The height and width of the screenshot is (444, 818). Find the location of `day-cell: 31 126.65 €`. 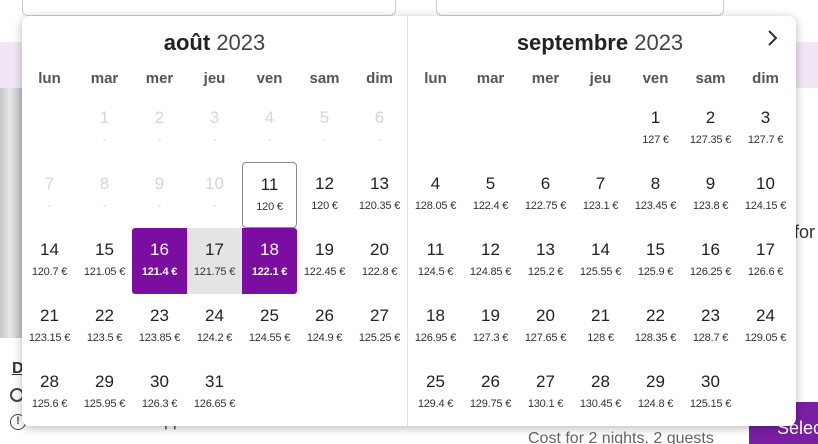

day-cell: 31 126.65 € is located at coordinates (214, 393).